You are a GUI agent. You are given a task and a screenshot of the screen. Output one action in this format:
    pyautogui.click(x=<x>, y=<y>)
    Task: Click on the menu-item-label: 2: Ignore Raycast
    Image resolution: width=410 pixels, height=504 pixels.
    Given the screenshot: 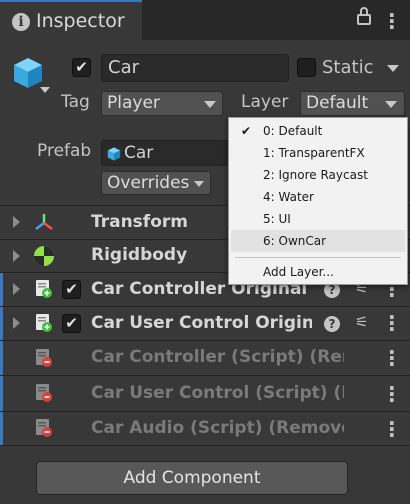 What is the action you would take?
    pyautogui.click(x=315, y=175)
    